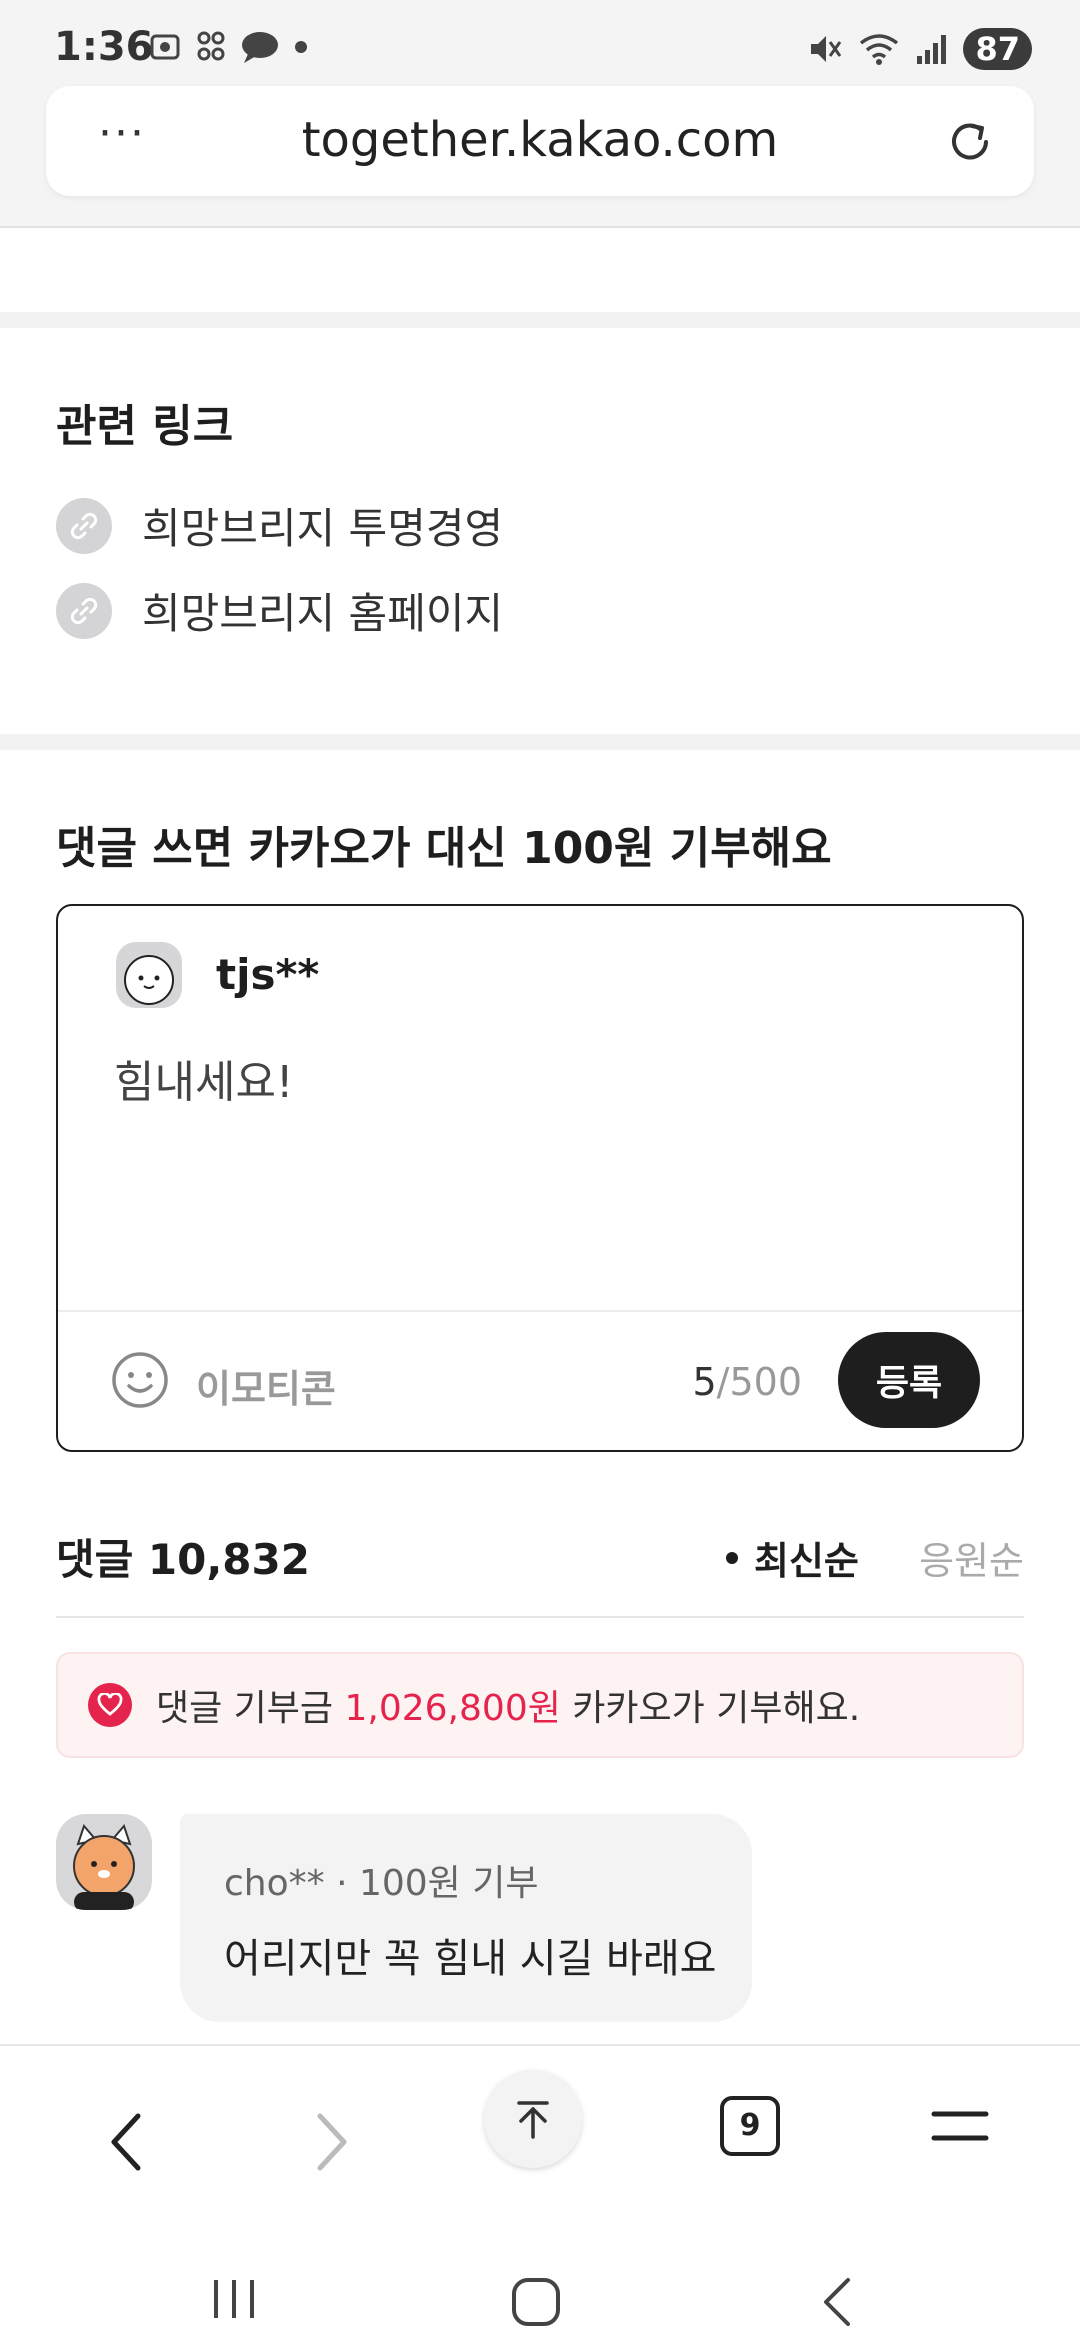 The image size is (1080, 2340). Describe the element at coordinates (140, 1380) in the screenshot. I see `emoticon-icon` at that location.